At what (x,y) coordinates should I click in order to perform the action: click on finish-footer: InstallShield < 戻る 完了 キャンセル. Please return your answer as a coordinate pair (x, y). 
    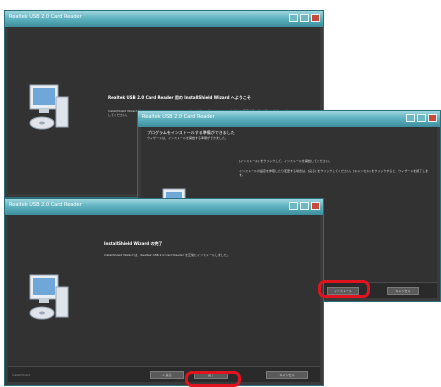
    Looking at the image, I should click on (164, 374).